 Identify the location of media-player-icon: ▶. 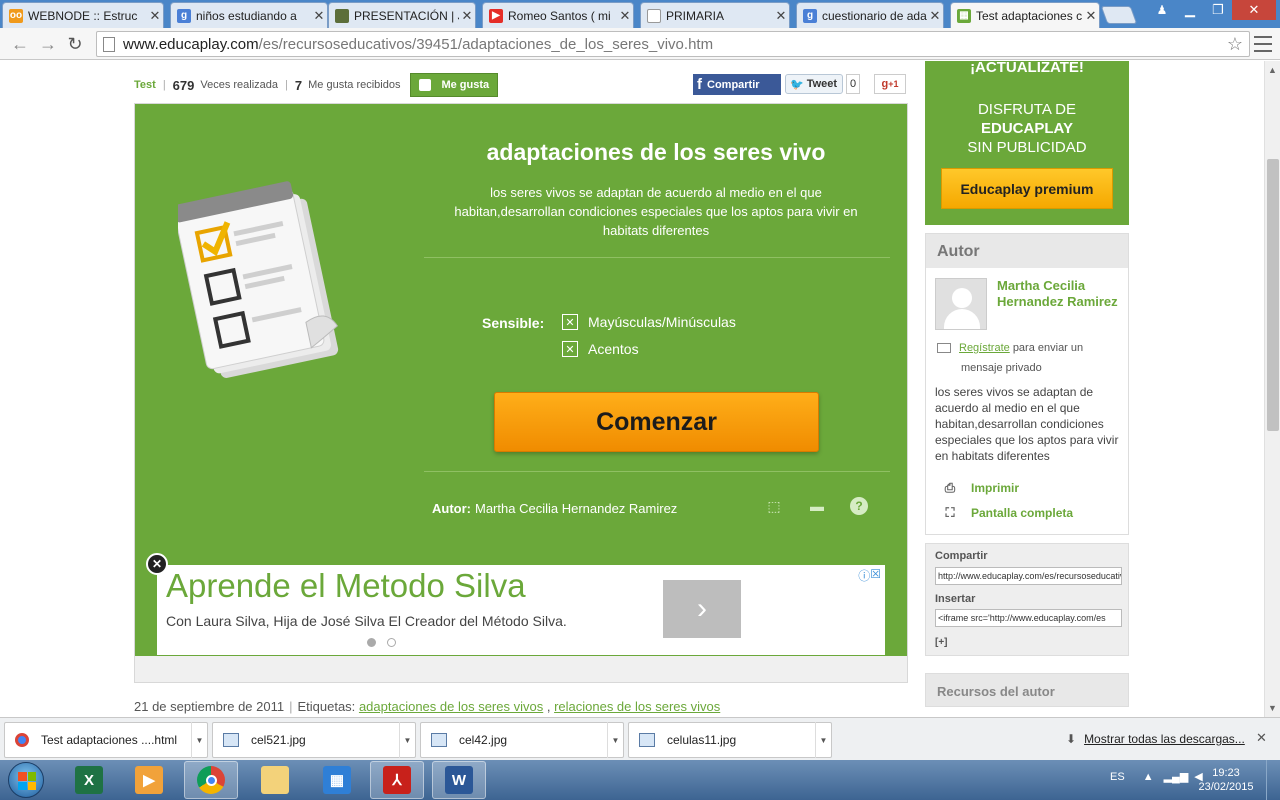
(149, 780).